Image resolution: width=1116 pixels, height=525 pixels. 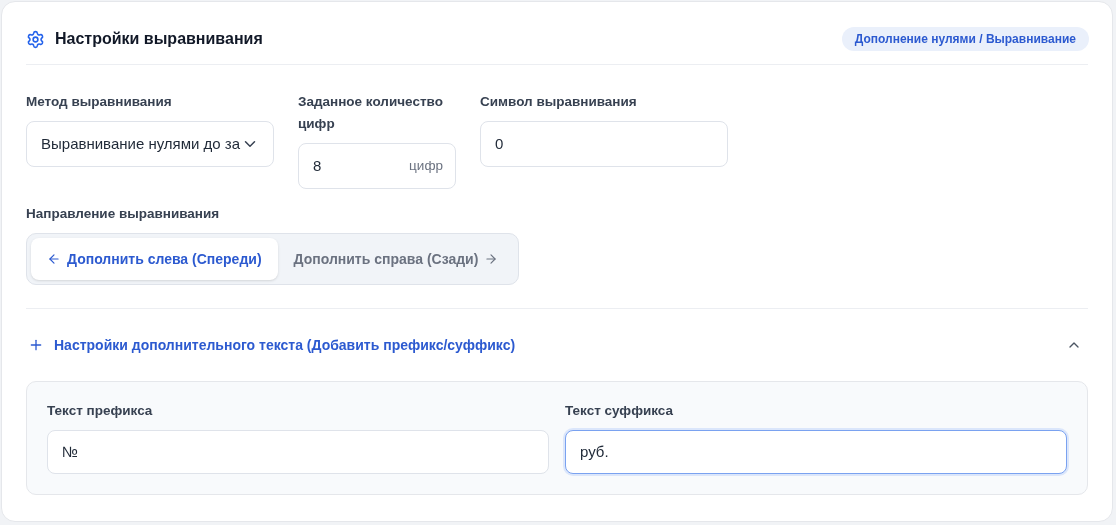 What do you see at coordinates (816, 452) in the screenshot?
I see `text-field: руб.` at bounding box center [816, 452].